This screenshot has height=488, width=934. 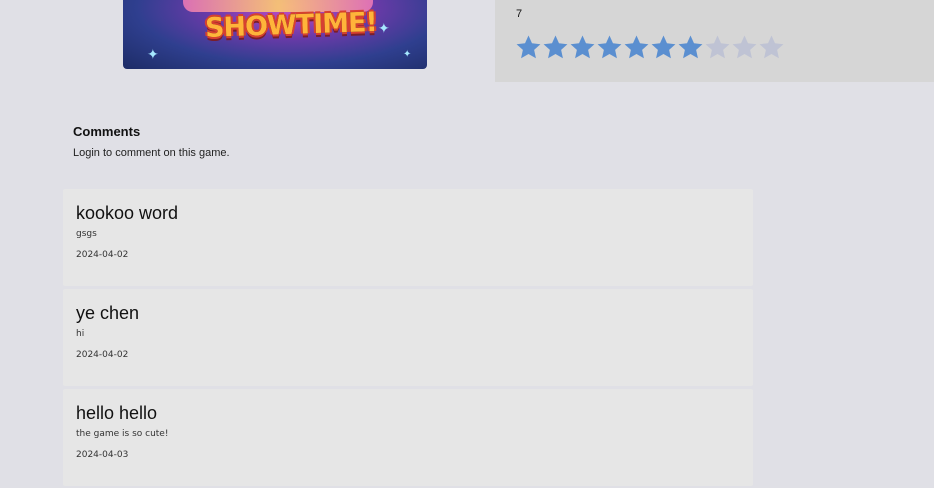 I want to click on star-rating, so click(x=650, y=47).